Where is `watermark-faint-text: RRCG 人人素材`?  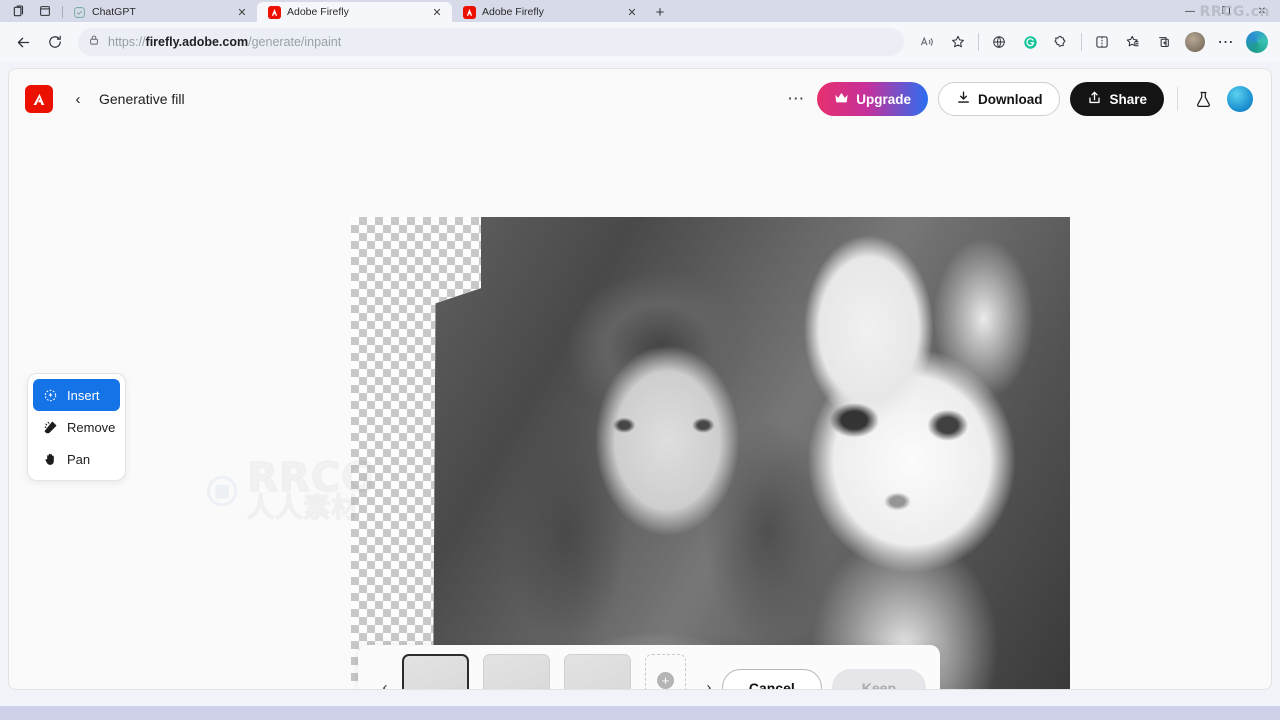 watermark-faint-text: RRCG 人人素材 is located at coordinates (310, 489).